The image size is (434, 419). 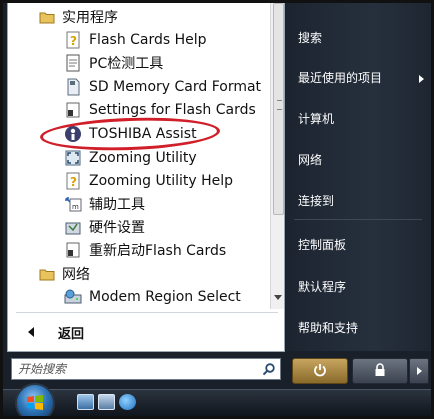 I want to click on back-divider, so click(x=147, y=312).